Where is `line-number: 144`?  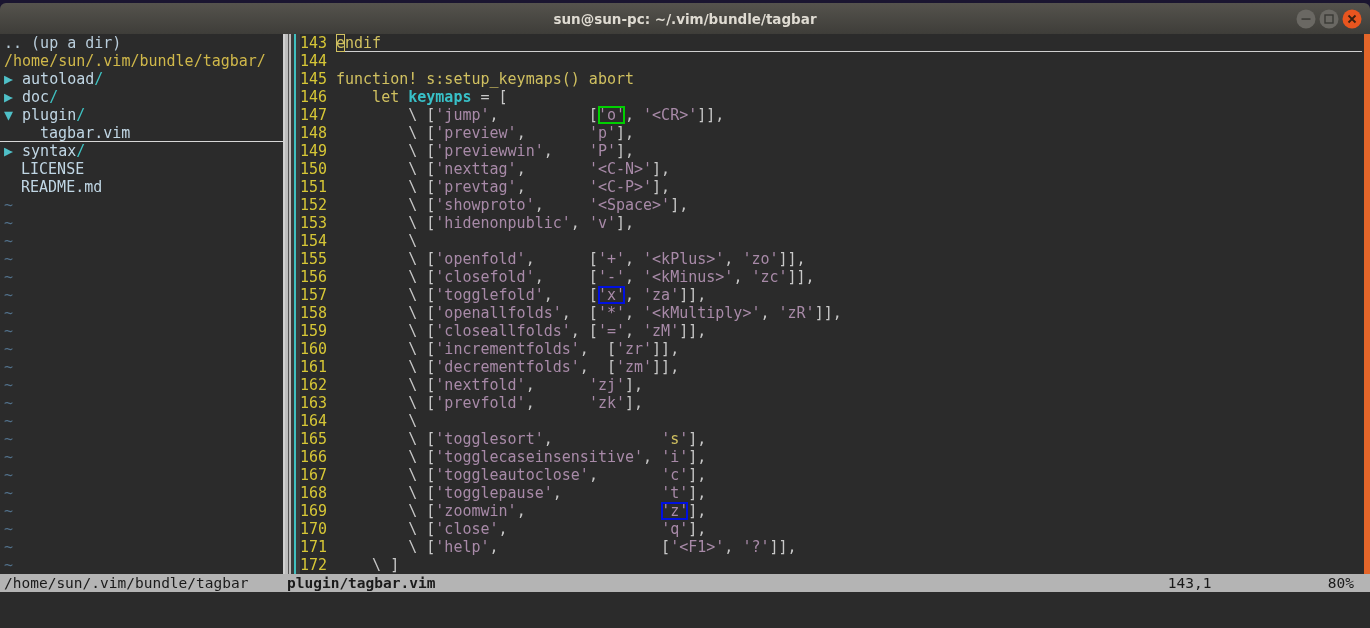
line-number: 144 is located at coordinates (314, 61).